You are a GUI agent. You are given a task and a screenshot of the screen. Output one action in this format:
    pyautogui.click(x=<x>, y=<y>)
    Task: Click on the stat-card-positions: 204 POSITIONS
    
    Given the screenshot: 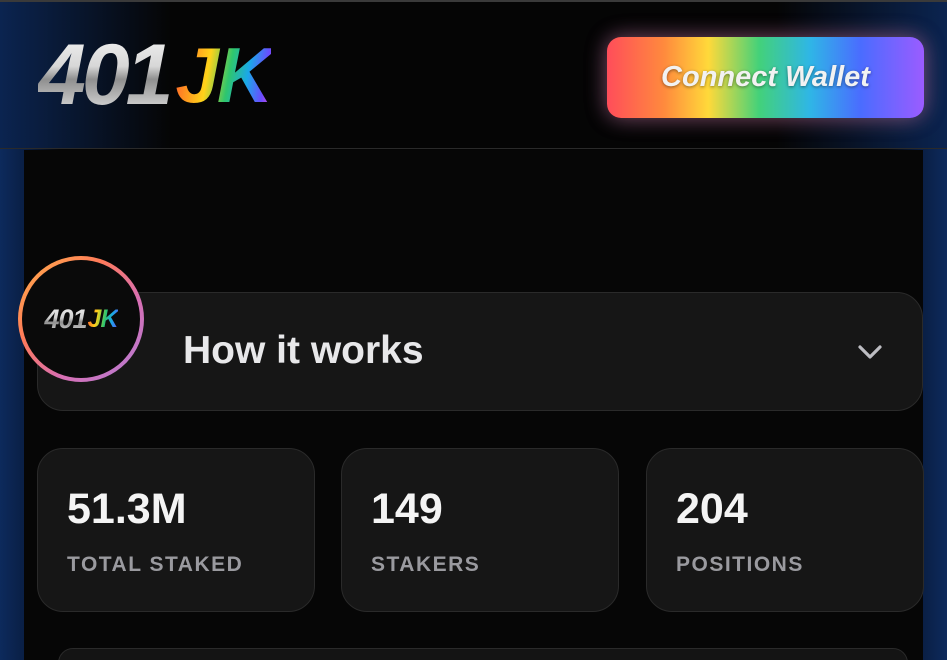 What is the action you would take?
    pyautogui.click(x=785, y=530)
    